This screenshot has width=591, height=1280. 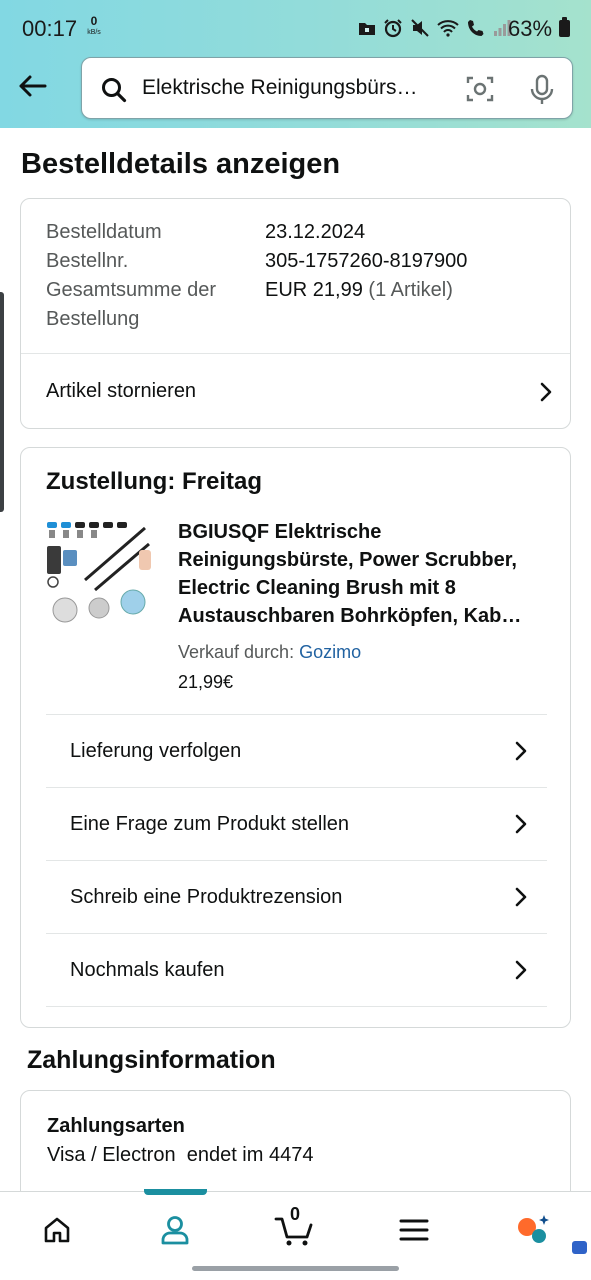 I want to click on active-tab-indicator, so click(x=175, y=1192).